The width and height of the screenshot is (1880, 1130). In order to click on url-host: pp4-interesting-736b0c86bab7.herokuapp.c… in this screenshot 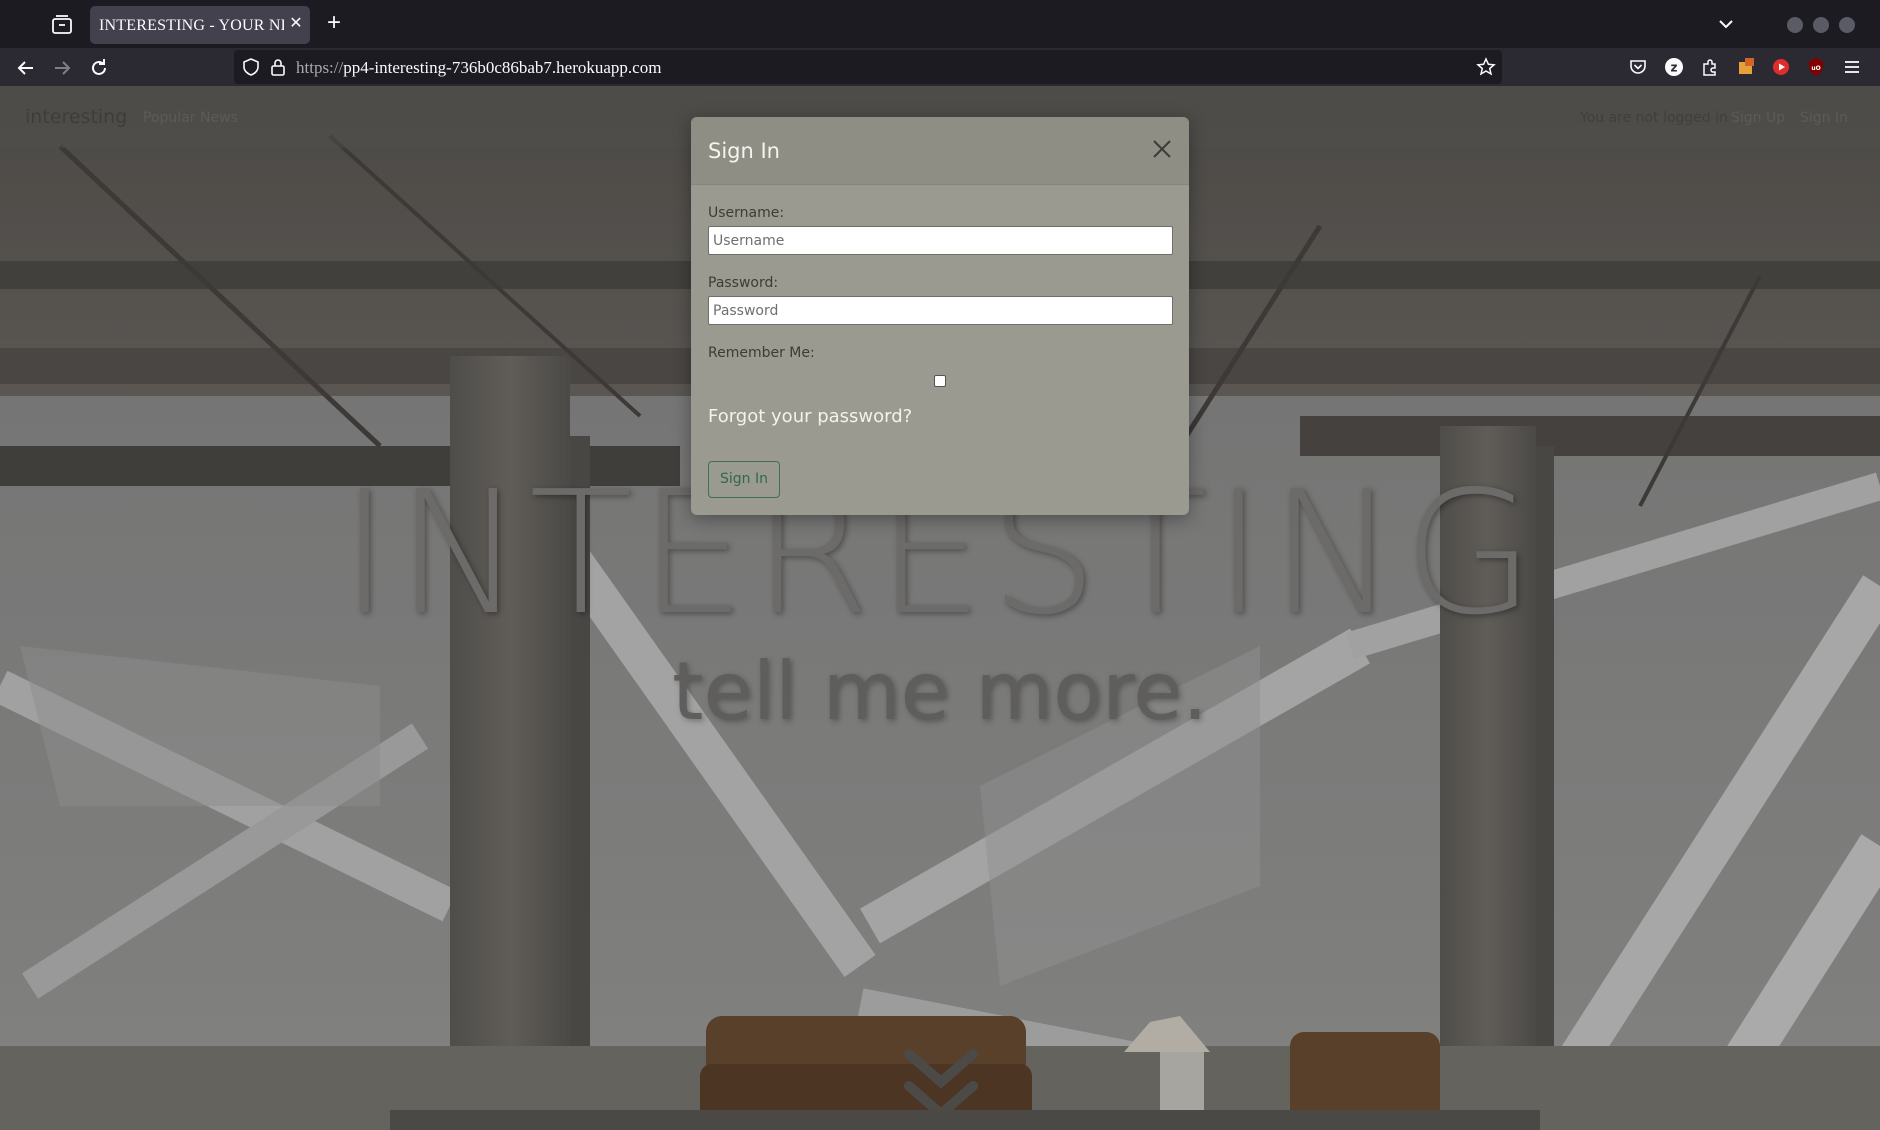, I will do `click(502, 67)`.